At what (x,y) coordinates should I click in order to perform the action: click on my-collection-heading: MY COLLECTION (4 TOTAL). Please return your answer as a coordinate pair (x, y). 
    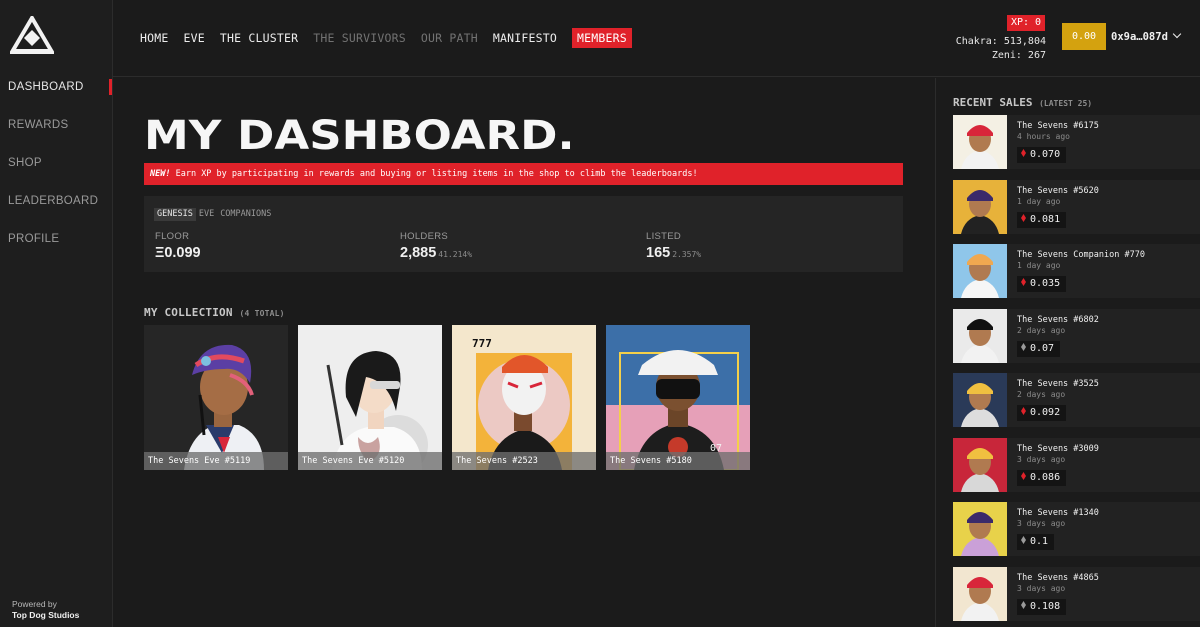
    Looking at the image, I should click on (214, 312).